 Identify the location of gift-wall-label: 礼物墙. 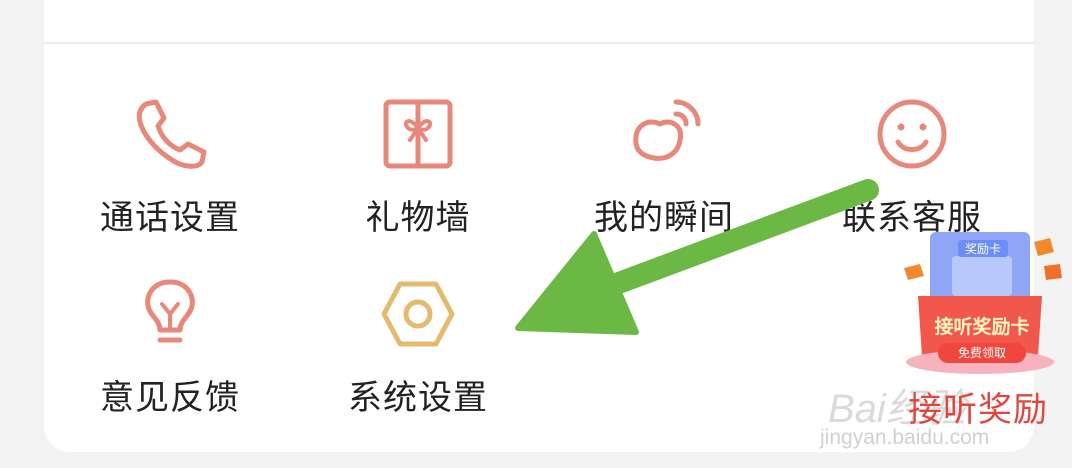
(418, 218).